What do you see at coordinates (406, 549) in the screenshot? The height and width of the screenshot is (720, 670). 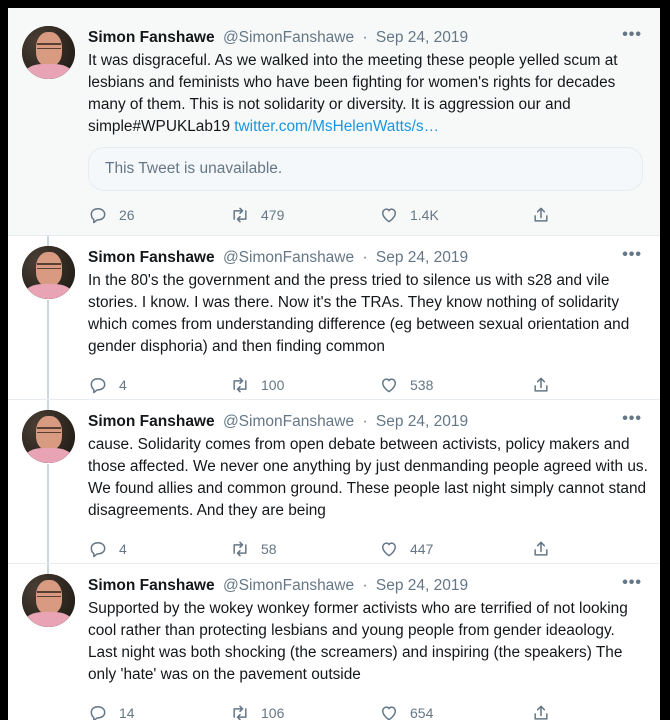 I see `like-button: 447` at bounding box center [406, 549].